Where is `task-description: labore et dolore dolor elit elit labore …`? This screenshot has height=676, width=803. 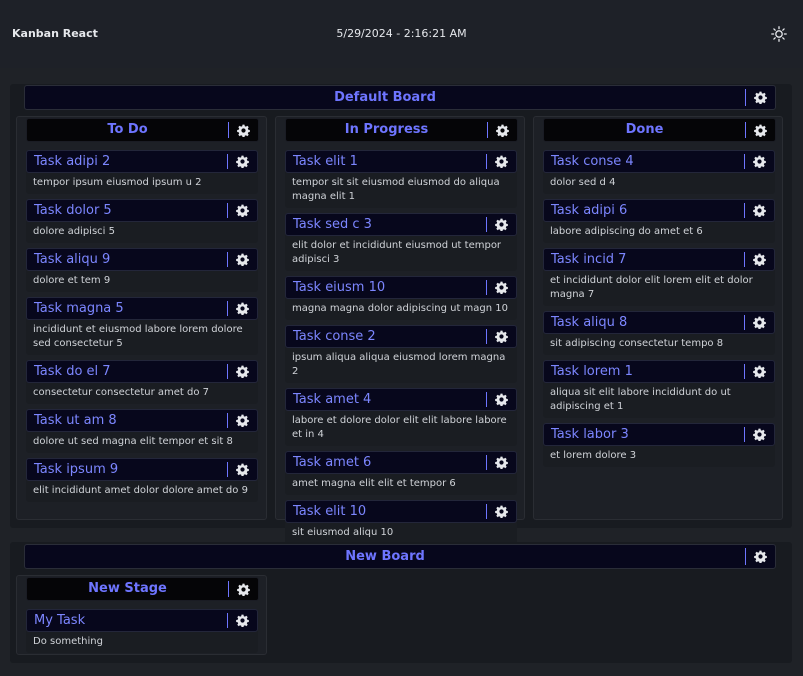 task-description: labore et dolore dolor elit elit labore … is located at coordinates (399, 427).